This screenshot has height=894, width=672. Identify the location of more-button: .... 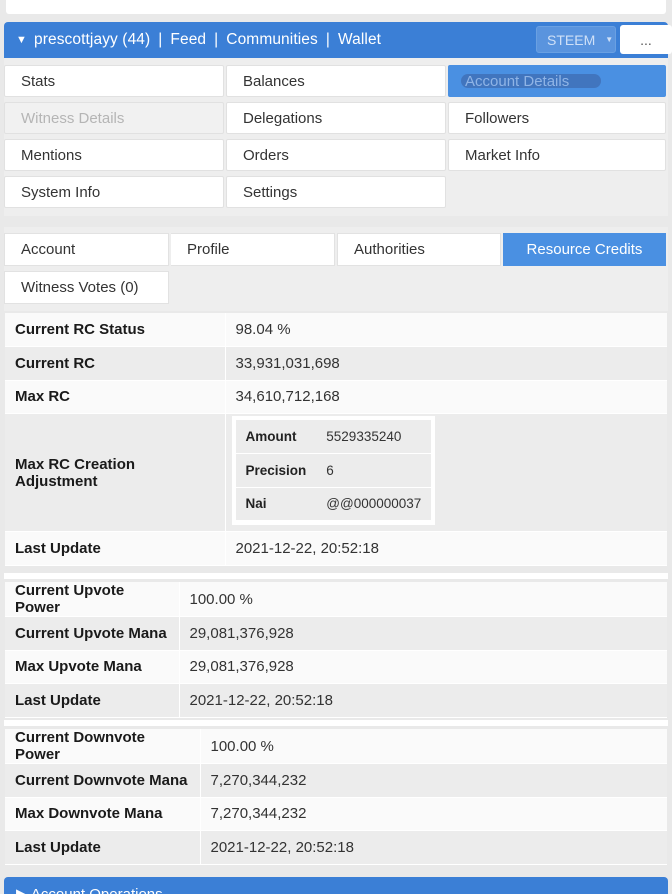
(646, 39).